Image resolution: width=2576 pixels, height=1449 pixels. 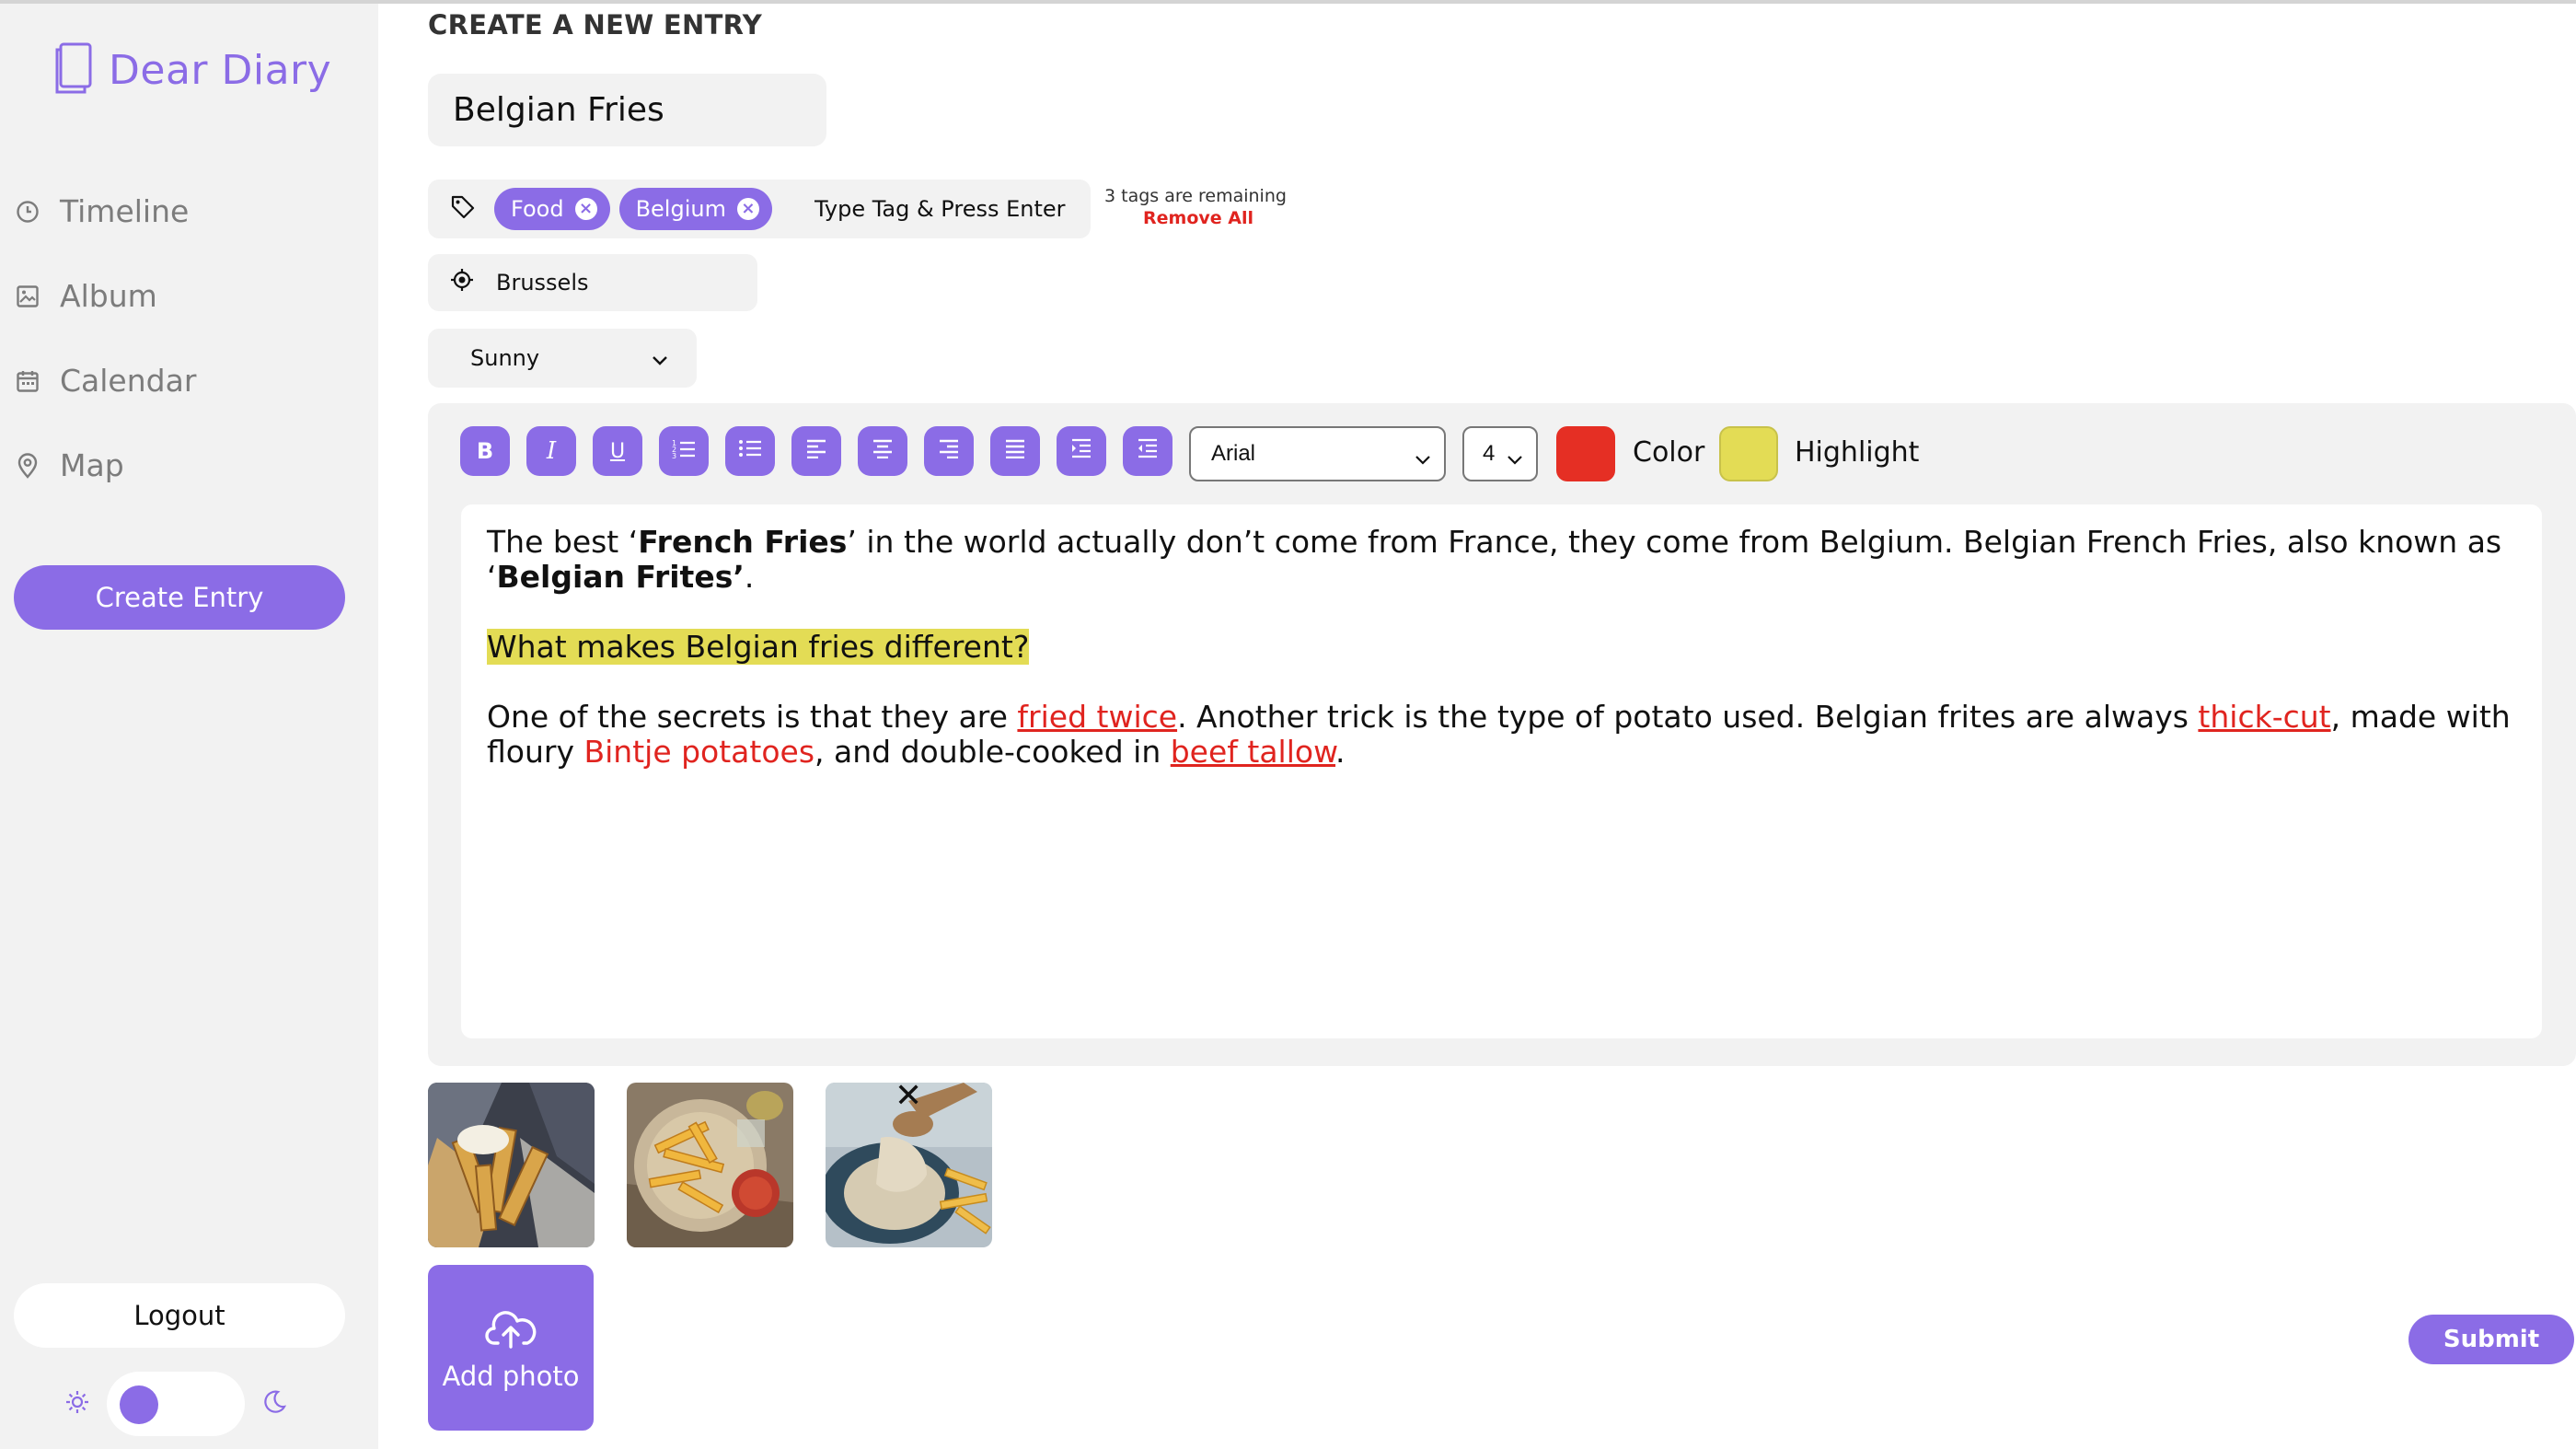 I want to click on italic-button: I, so click(x=551, y=451).